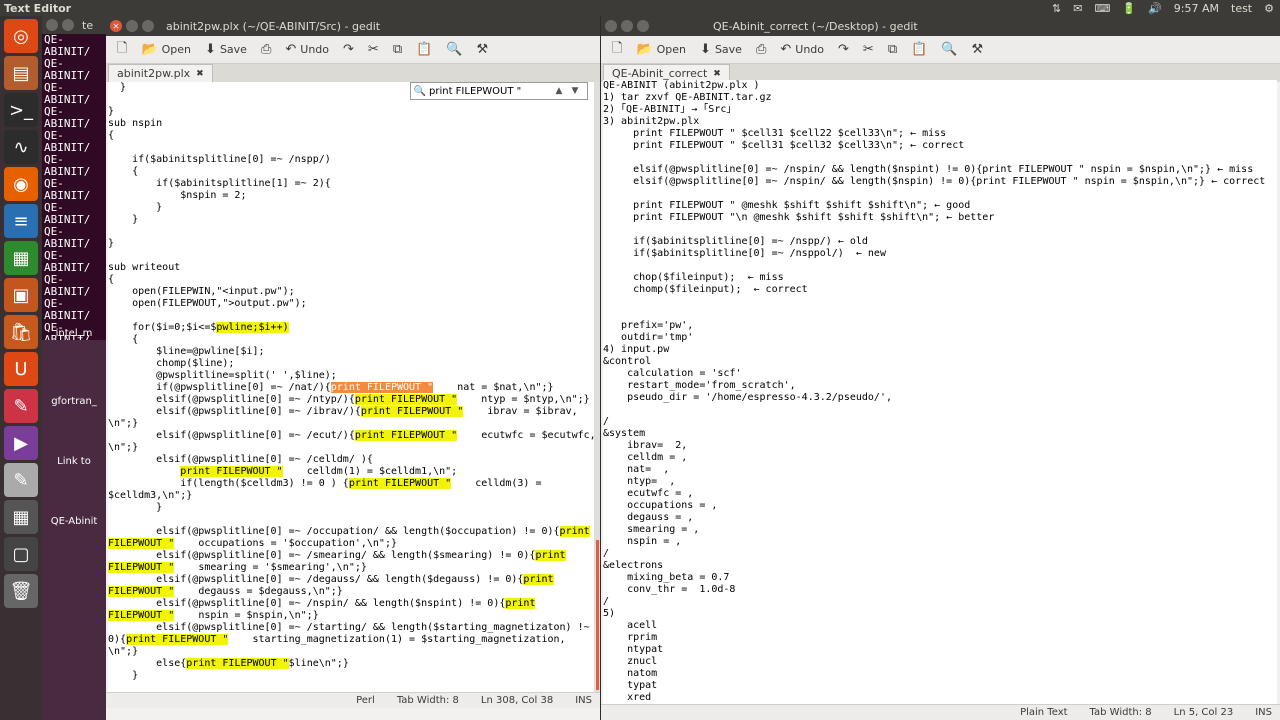 The height and width of the screenshot is (720, 1280). Describe the element at coordinates (21, 221) in the screenshot. I see `writer-icon: ≡` at that location.